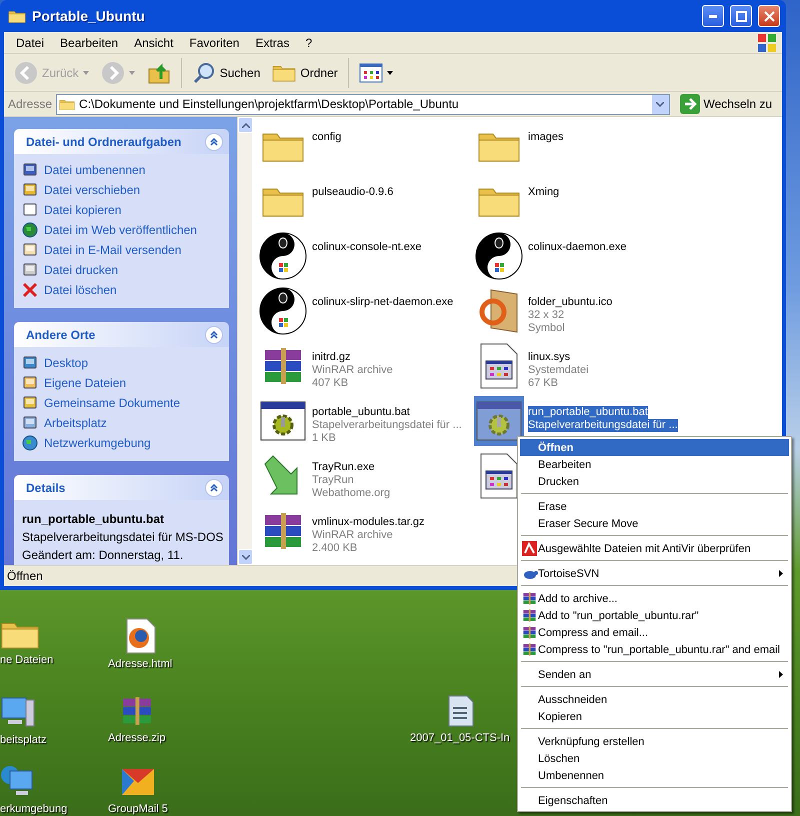 This screenshot has height=816, width=800. What do you see at coordinates (654, 716) in the screenshot?
I see `context-menu-item: Kopieren` at bounding box center [654, 716].